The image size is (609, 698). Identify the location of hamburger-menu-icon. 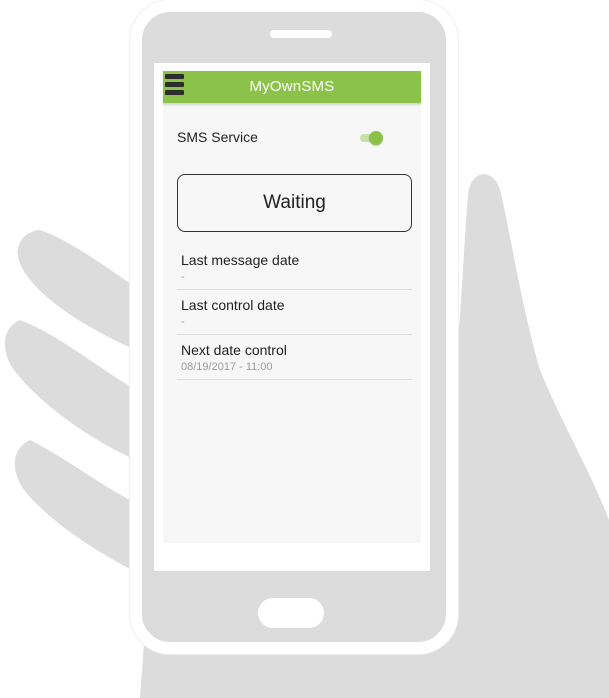
(175, 87).